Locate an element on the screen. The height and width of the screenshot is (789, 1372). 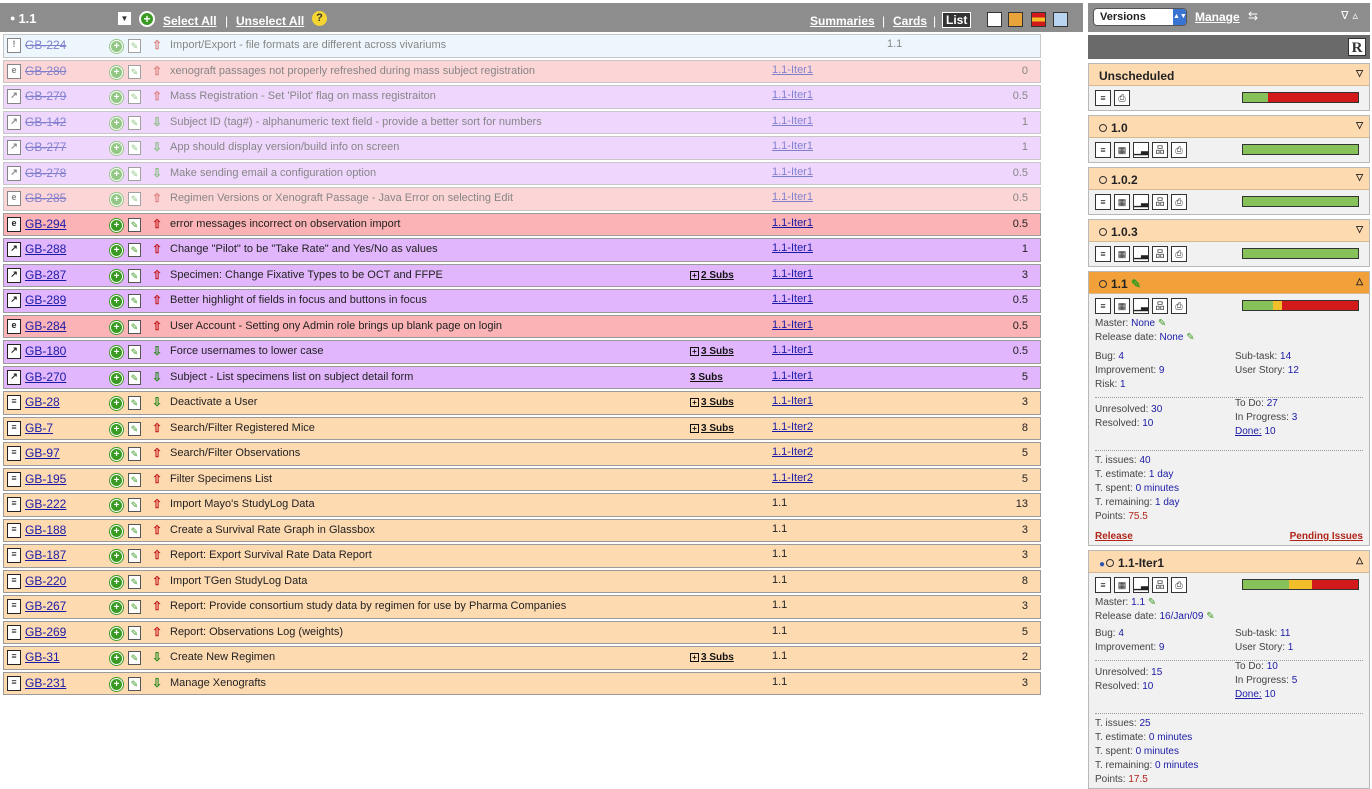
issue-key-link: GB-231 is located at coordinates (45, 683).